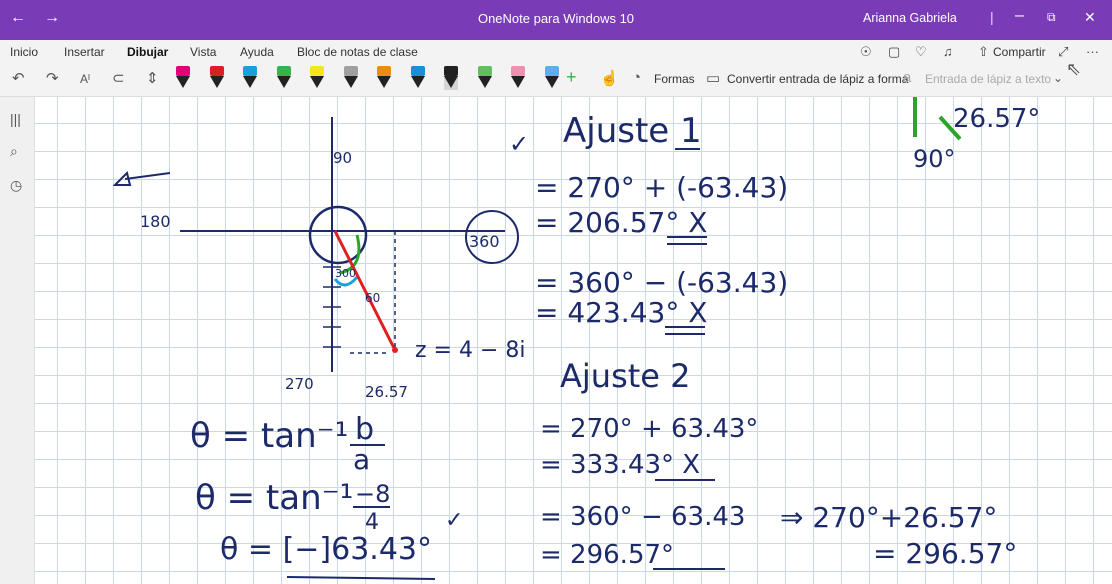  What do you see at coordinates (817, 79) in the screenshot?
I see `convert-ink-to-shape-button: Convertir entrada de lápiz a forma` at bounding box center [817, 79].